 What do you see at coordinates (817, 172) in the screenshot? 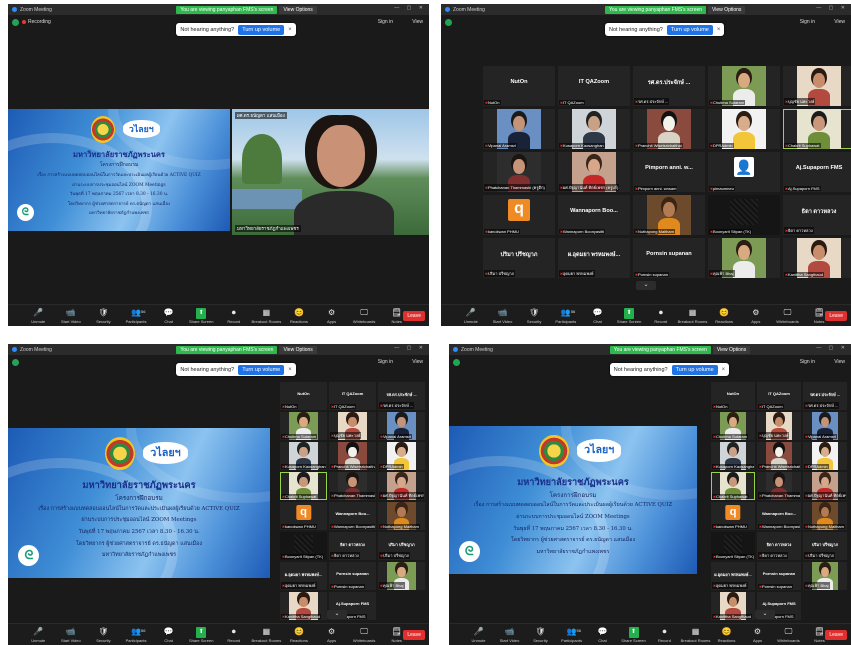
I see `participant-tile: Aj.Supaporn FMS Aj.Supaporn FMS` at bounding box center [817, 172].